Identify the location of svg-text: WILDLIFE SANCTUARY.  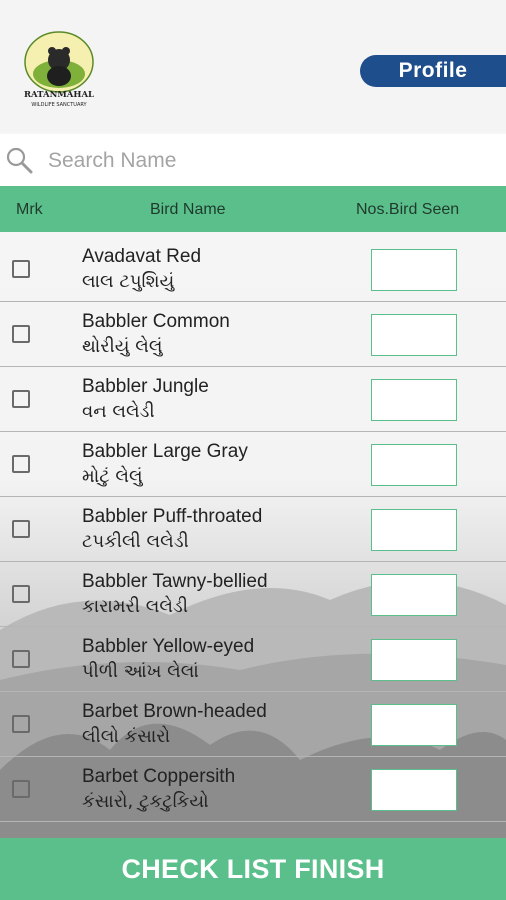
(59, 105).